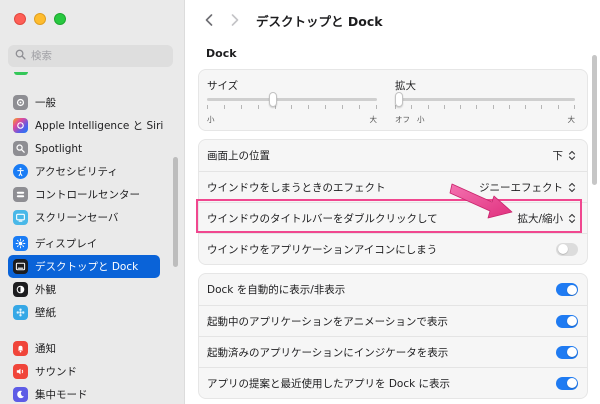  Describe the element at coordinates (20, 243) in the screenshot. I see `sun-icon` at that location.